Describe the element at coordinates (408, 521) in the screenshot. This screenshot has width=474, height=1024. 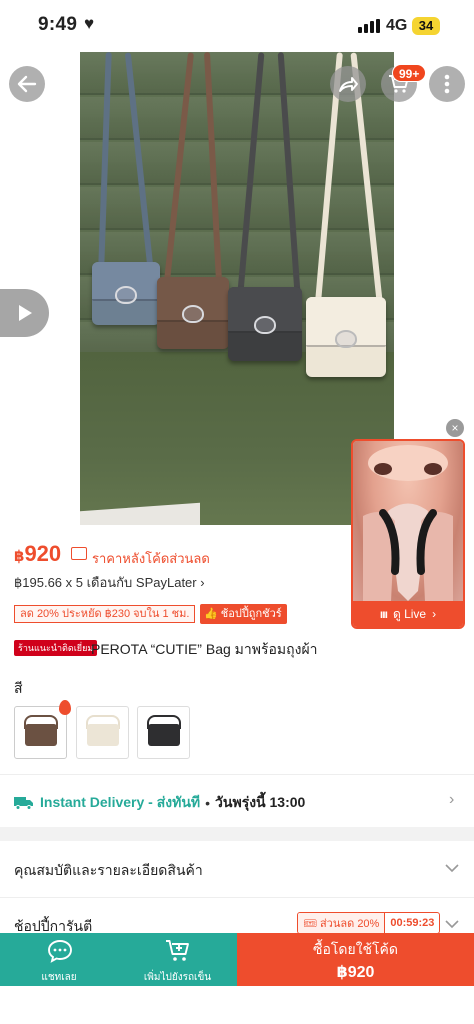
I see `live-preview` at that location.